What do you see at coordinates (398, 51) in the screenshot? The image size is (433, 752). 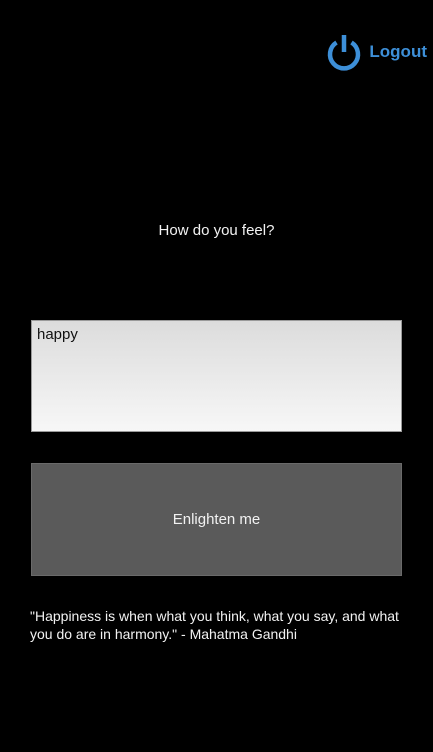 I see `logout-label: Logout` at bounding box center [398, 51].